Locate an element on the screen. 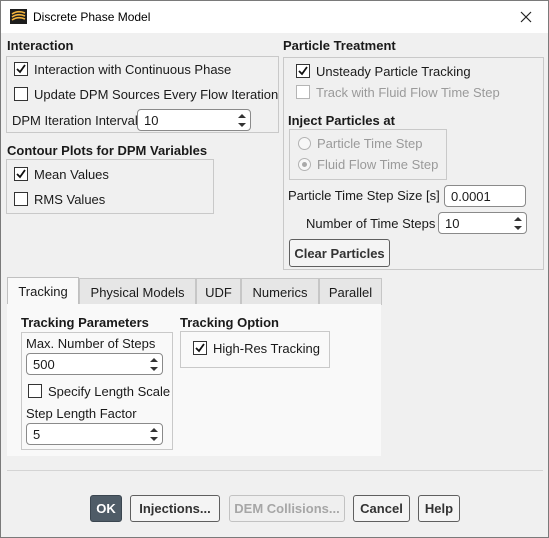 The height and width of the screenshot is (538, 549). tab-udf: UDF is located at coordinates (218, 291).